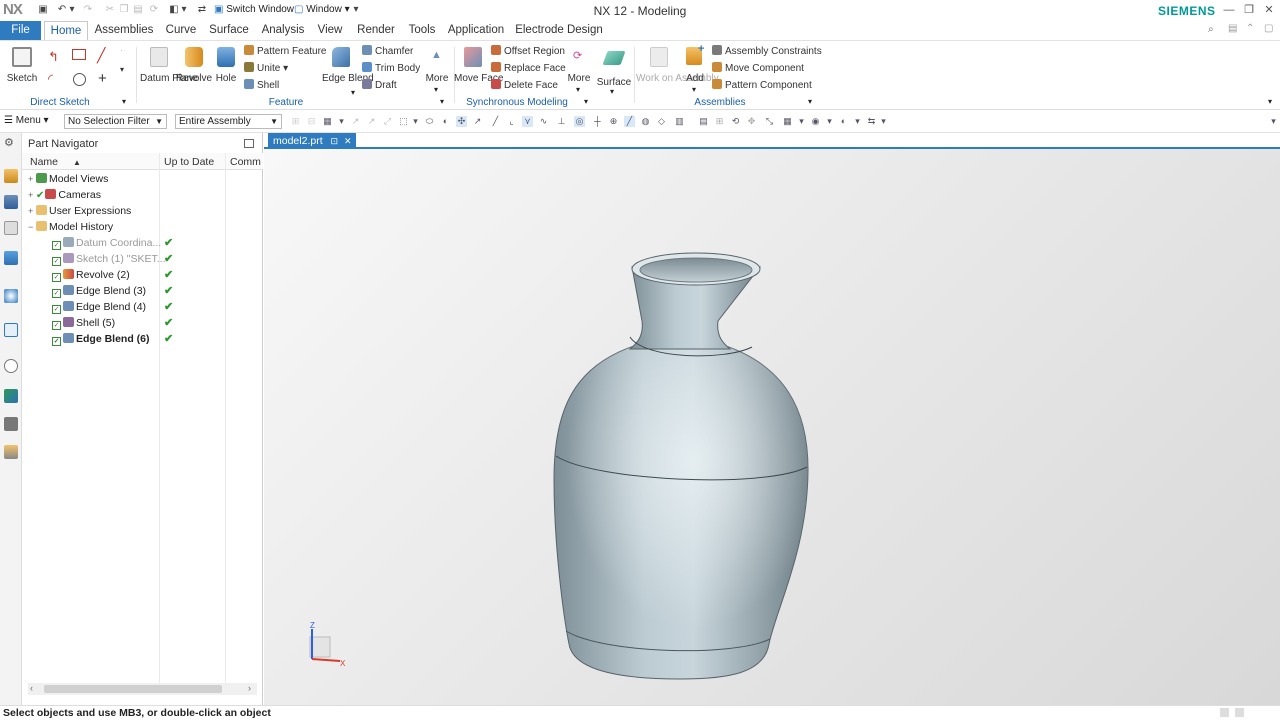 The height and width of the screenshot is (720, 1280). Describe the element at coordinates (843, 121) in the screenshot. I see `display-icon: ◐` at that location.